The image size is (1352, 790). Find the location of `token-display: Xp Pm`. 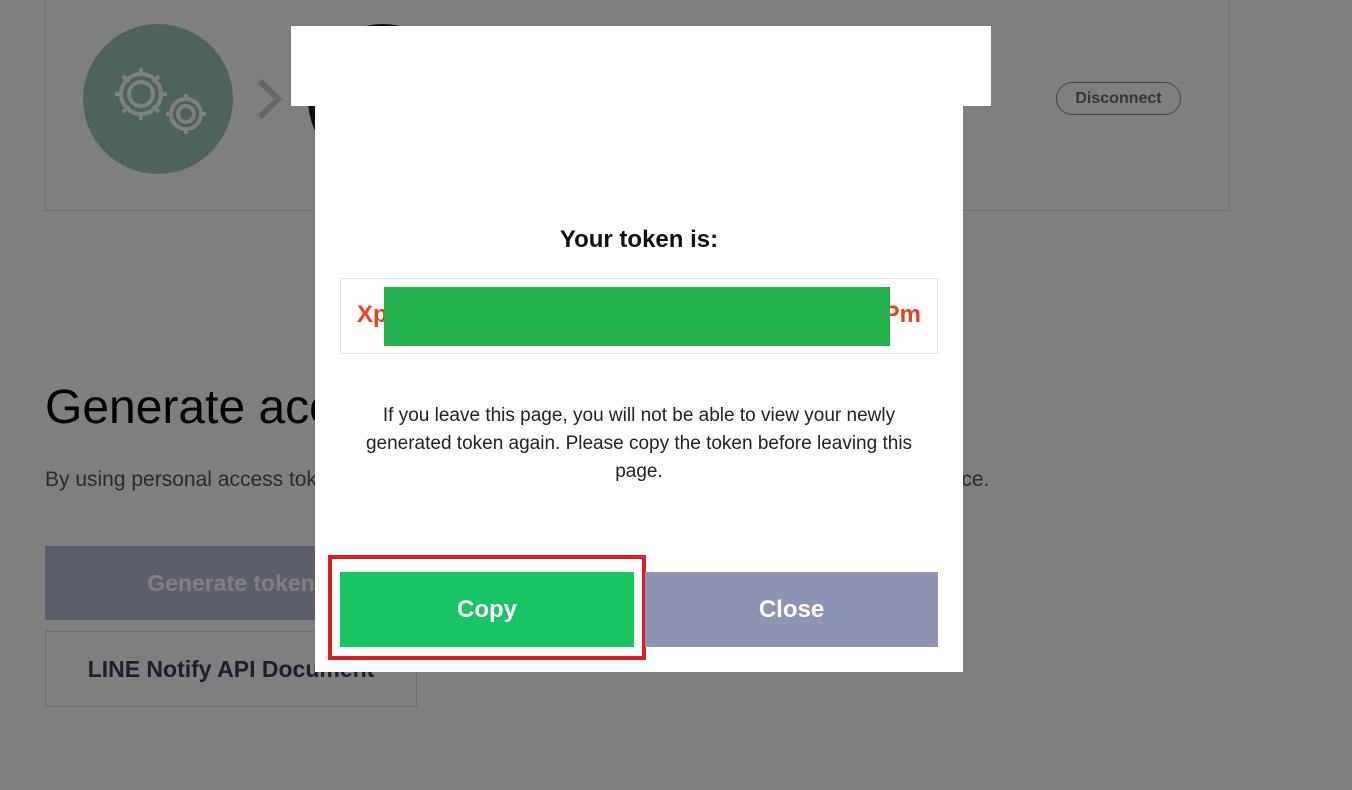

token-display: Xp Pm is located at coordinates (639, 316).